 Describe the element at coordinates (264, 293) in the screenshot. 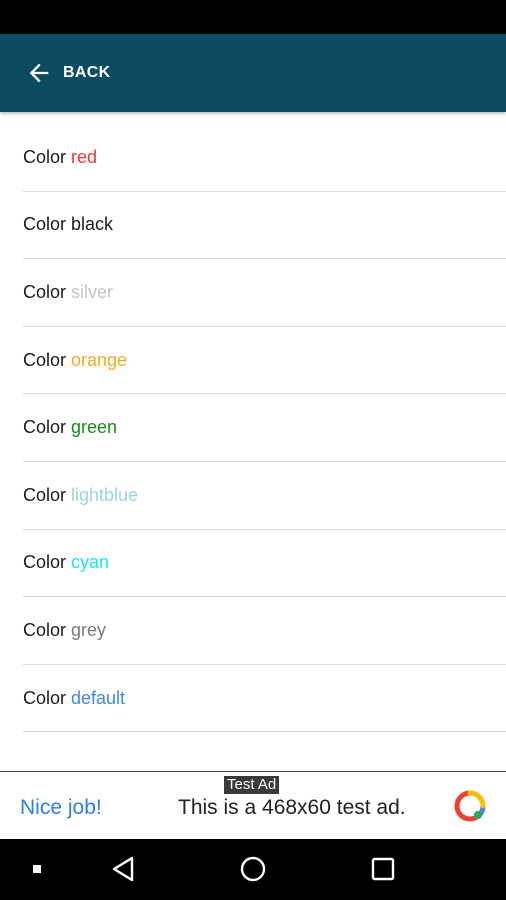

I see `color-item-silver: Color silver` at that location.